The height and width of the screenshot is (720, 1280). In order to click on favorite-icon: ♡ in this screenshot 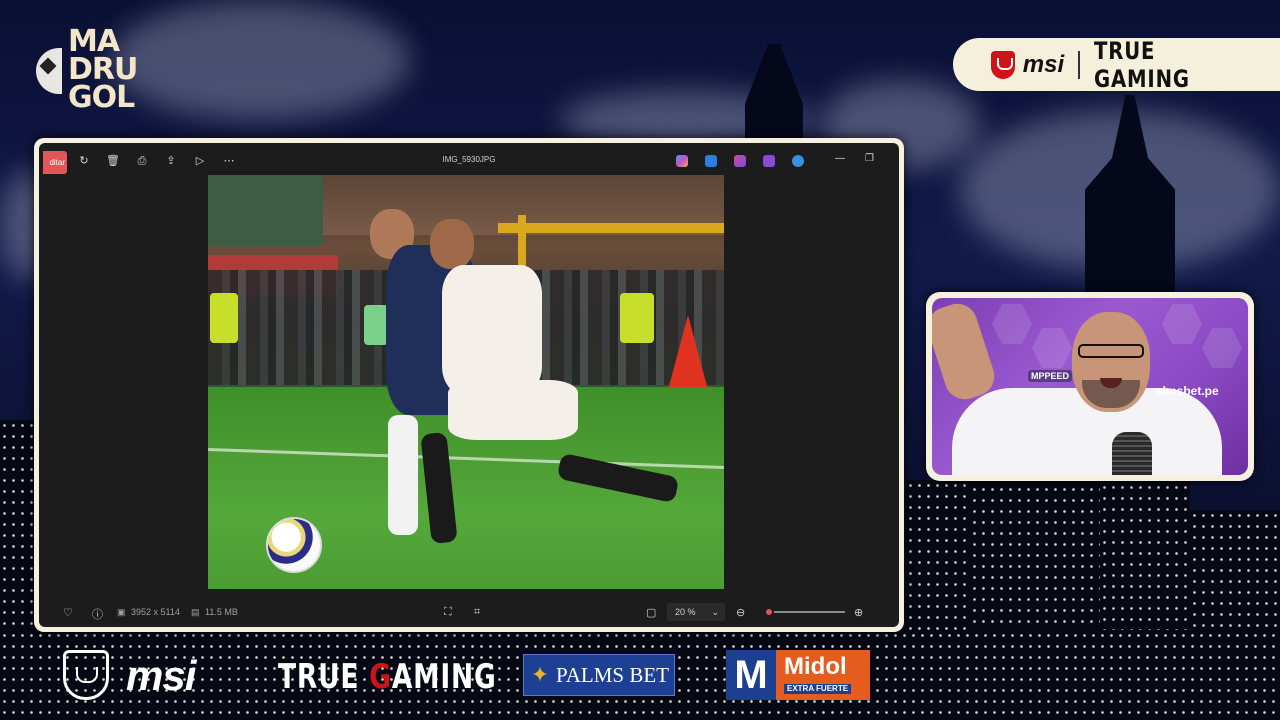, I will do `click(68, 612)`.